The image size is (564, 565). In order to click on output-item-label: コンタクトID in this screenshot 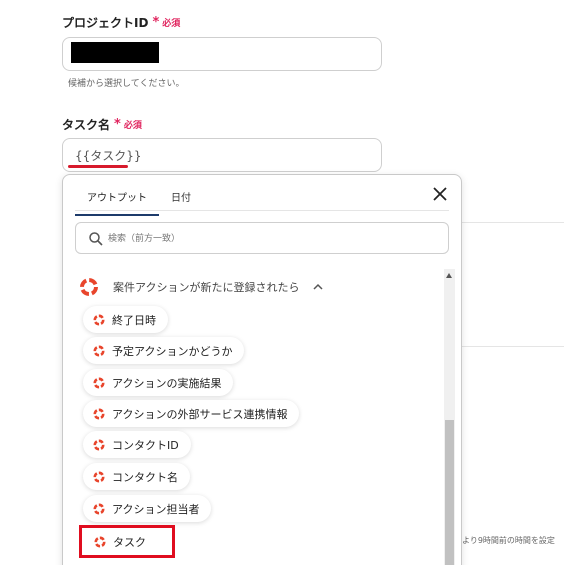, I will do `click(145, 445)`.